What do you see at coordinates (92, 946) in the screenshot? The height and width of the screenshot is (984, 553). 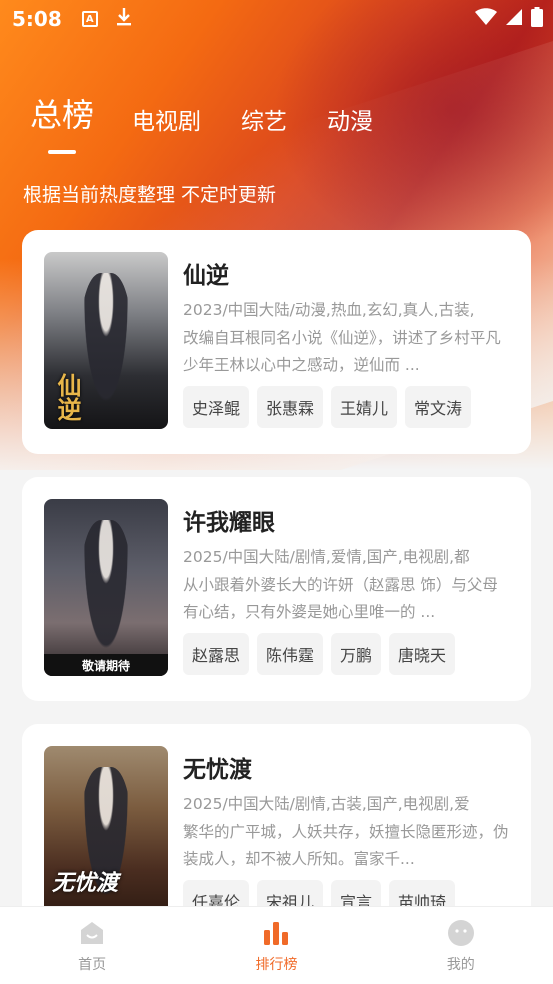 I see `nav-home: 首页` at bounding box center [92, 946].